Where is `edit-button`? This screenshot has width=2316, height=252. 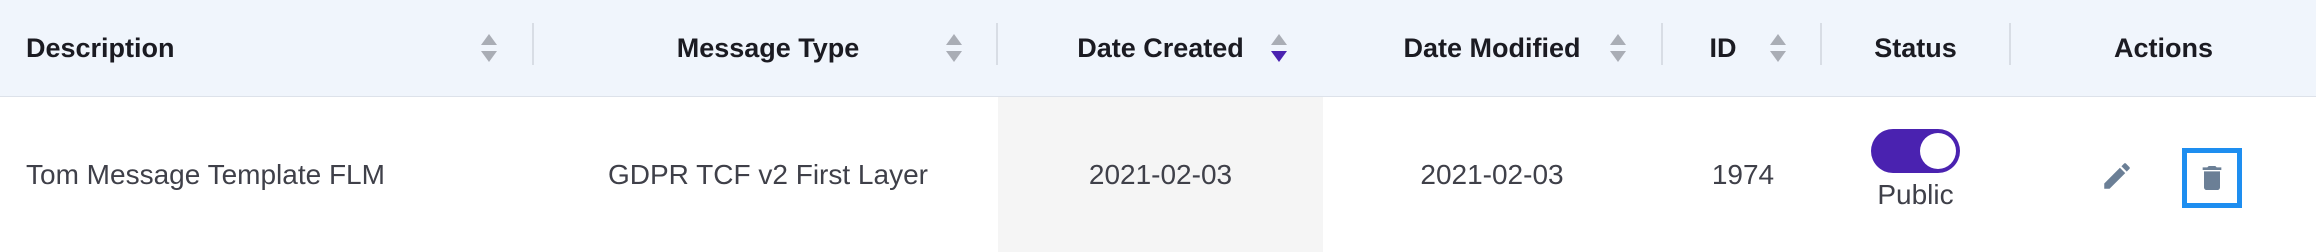
edit-button is located at coordinates (2117, 176).